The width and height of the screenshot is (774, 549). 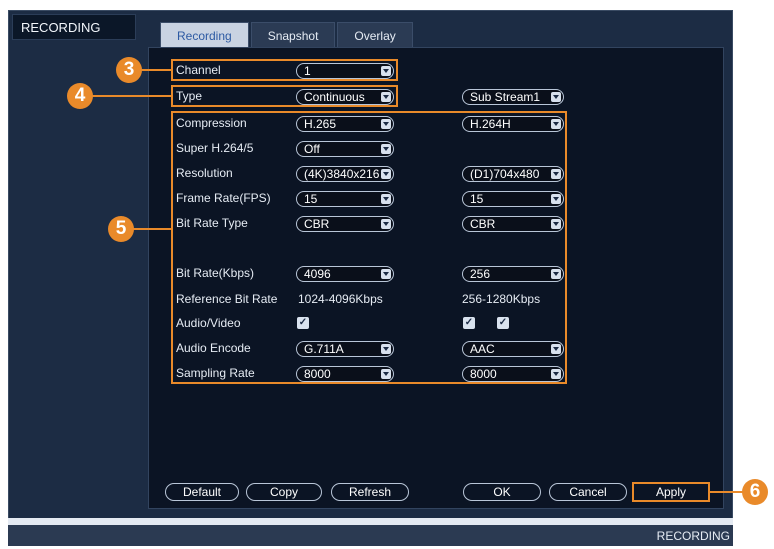 I want to click on sampling-rate-sub-value: 8000, so click(x=483, y=374).